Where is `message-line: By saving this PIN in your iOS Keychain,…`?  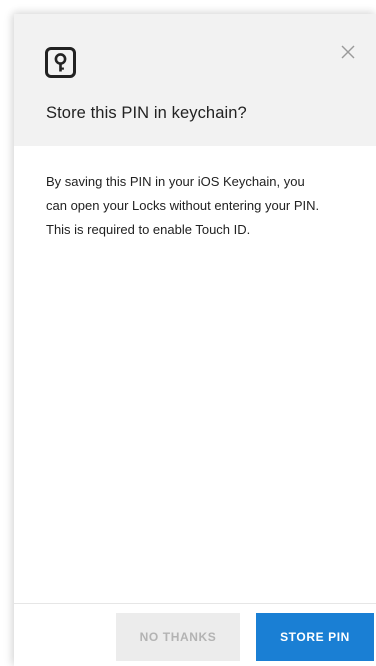
message-line: By saving this PIN in your iOS Keychain,… is located at coordinates (175, 181).